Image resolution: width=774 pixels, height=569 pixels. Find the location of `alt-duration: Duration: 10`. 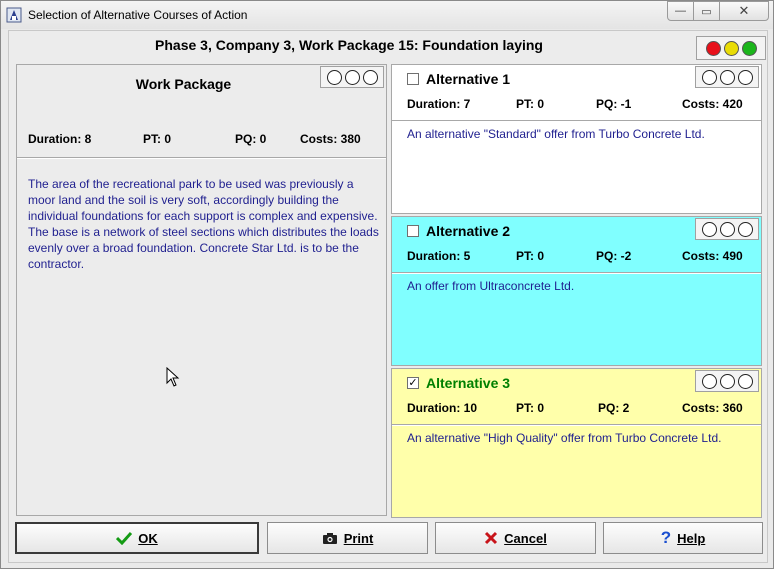

alt-duration: Duration: 10 is located at coordinates (442, 408).